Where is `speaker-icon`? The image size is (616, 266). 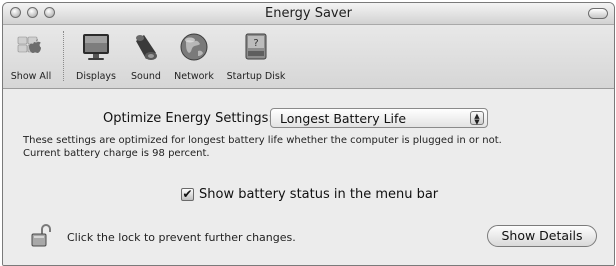
speaker-icon is located at coordinates (146, 47).